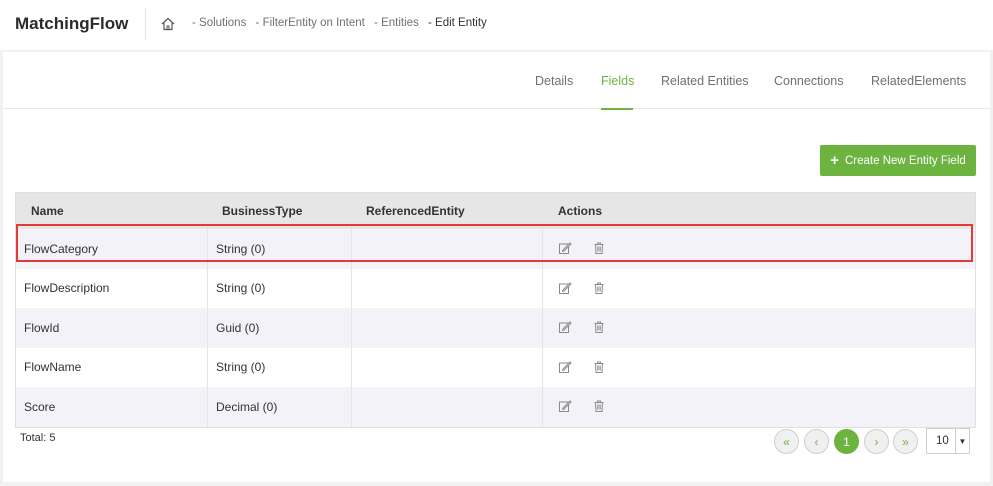 Image resolution: width=993 pixels, height=486 pixels. Describe the element at coordinates (580, 211) in the screenshot. I see `column-header-actions: Actions` at that location.